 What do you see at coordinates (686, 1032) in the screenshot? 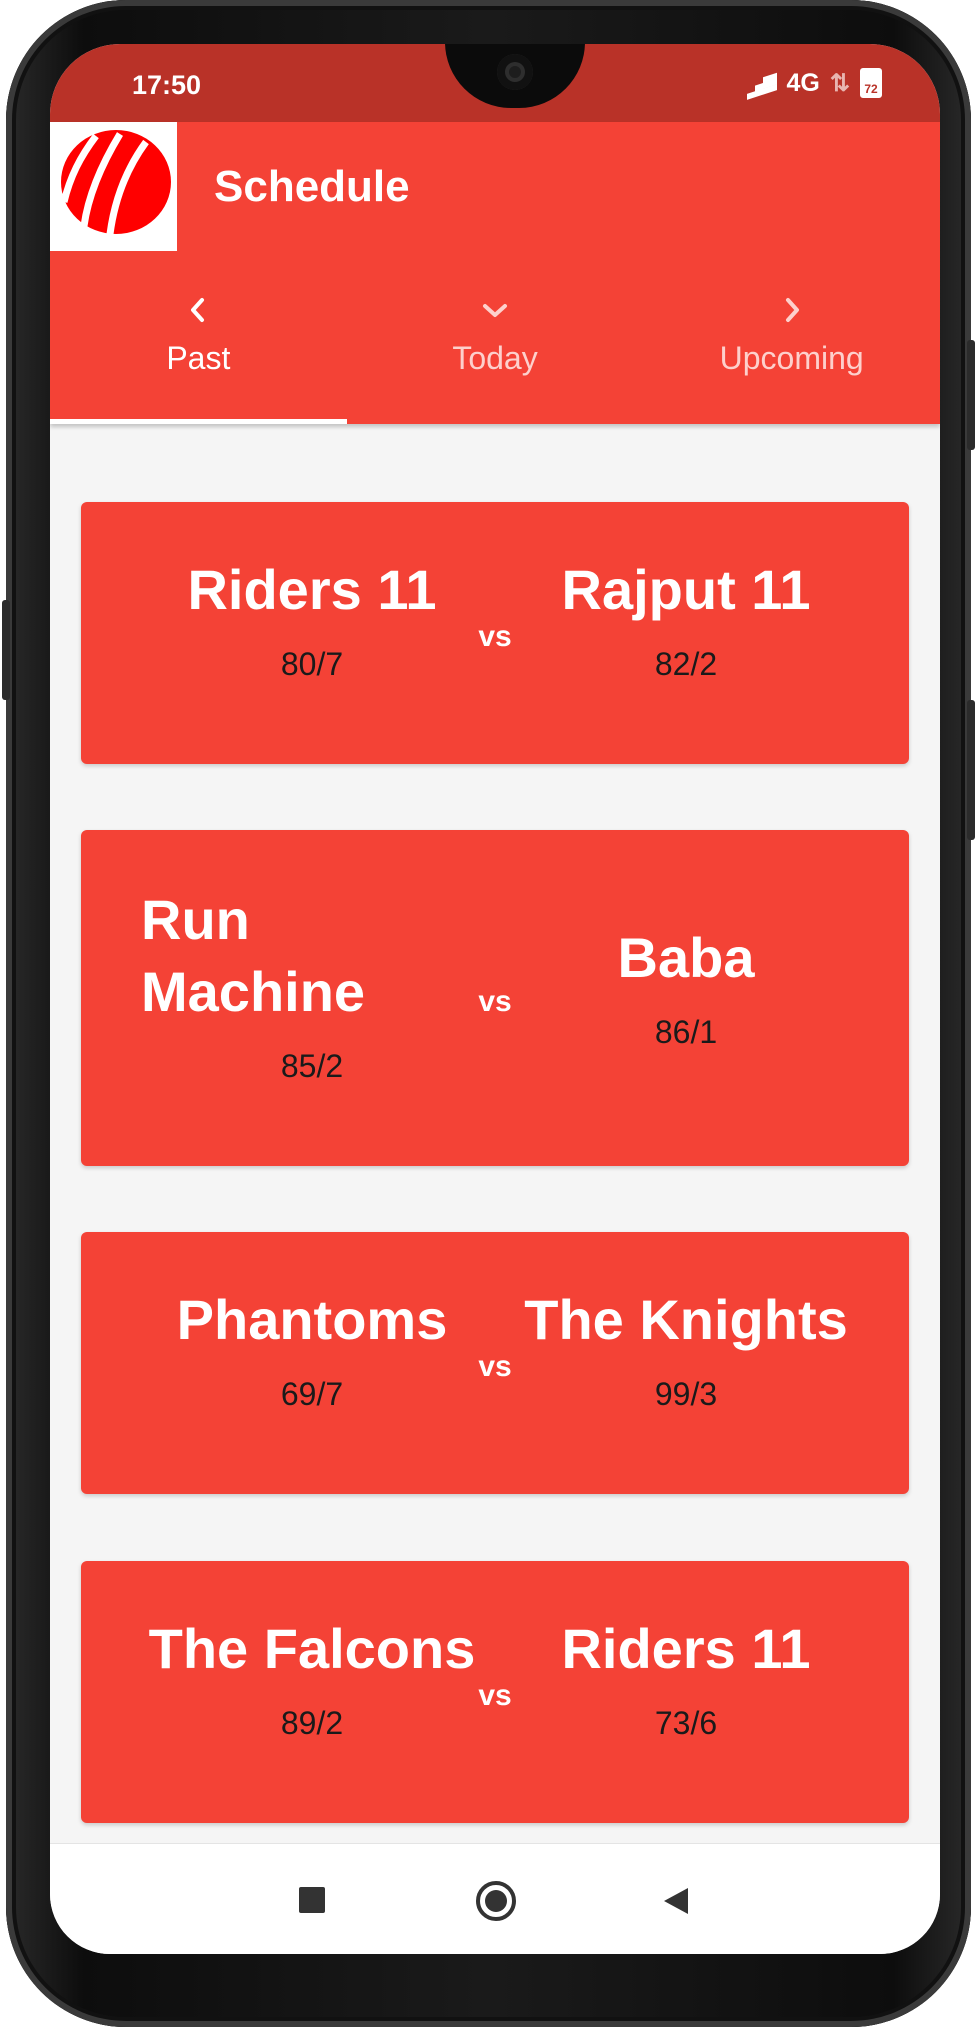
I see `team-score: 86/1` at bounding box center [686, 1032].